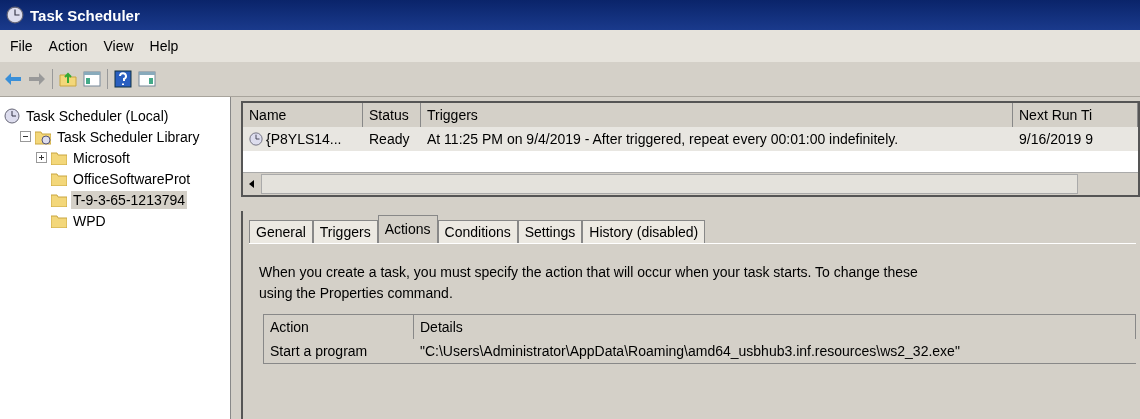  What do you see at coordinates (407, 229) in the screenshot?
I see `tab: Actions` at bounding box center [407, 229].